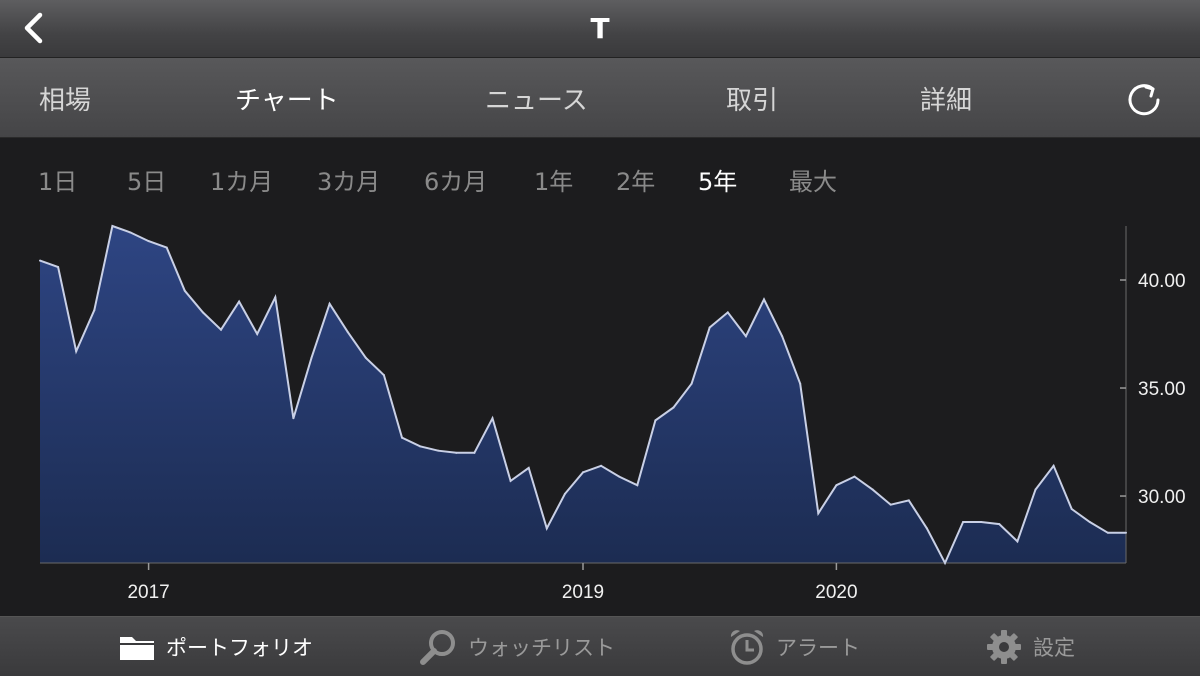 This screenshot has width=1200, height=676. What do you see at coordinates (600, 177) in the screenshot?
I see `range-selector: 1日 5日 1カ月 3カ月 6カ月 1年 2年 5年 最大` at bounding box center [600, 177].